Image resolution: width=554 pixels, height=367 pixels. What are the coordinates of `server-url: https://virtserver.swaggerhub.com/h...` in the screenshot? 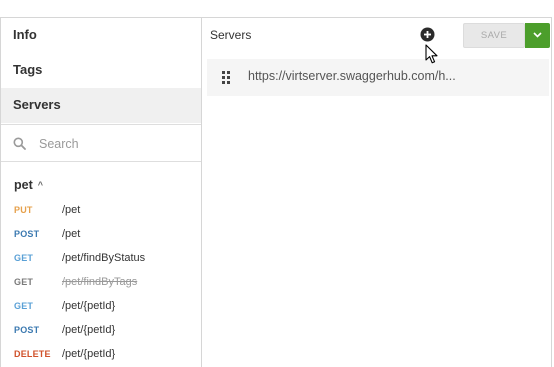 It's located at (352, 76).